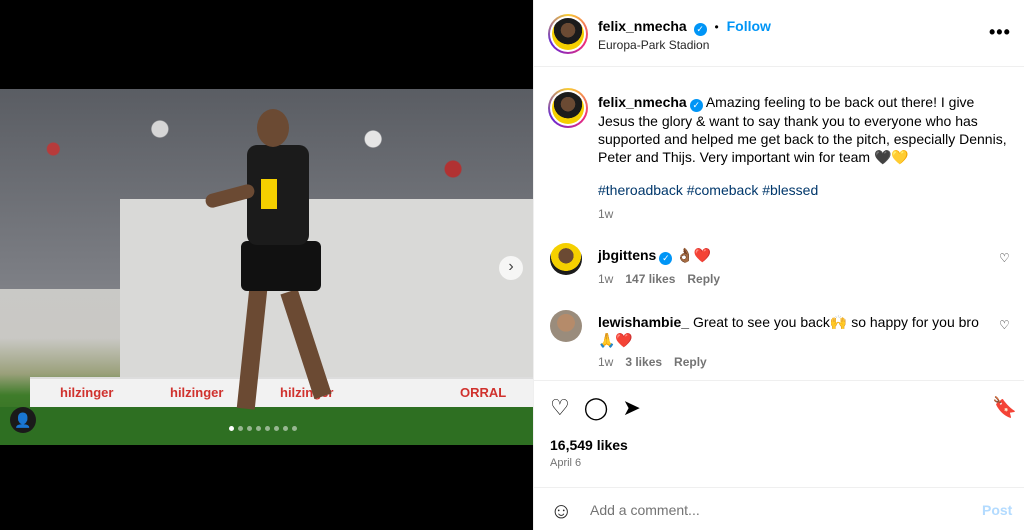  What do you see at coordinates (708, 190) in the screenshot?
I see `caption-hashtags: #theroadback #comeback #blessed` at bounding box center [708, 190].